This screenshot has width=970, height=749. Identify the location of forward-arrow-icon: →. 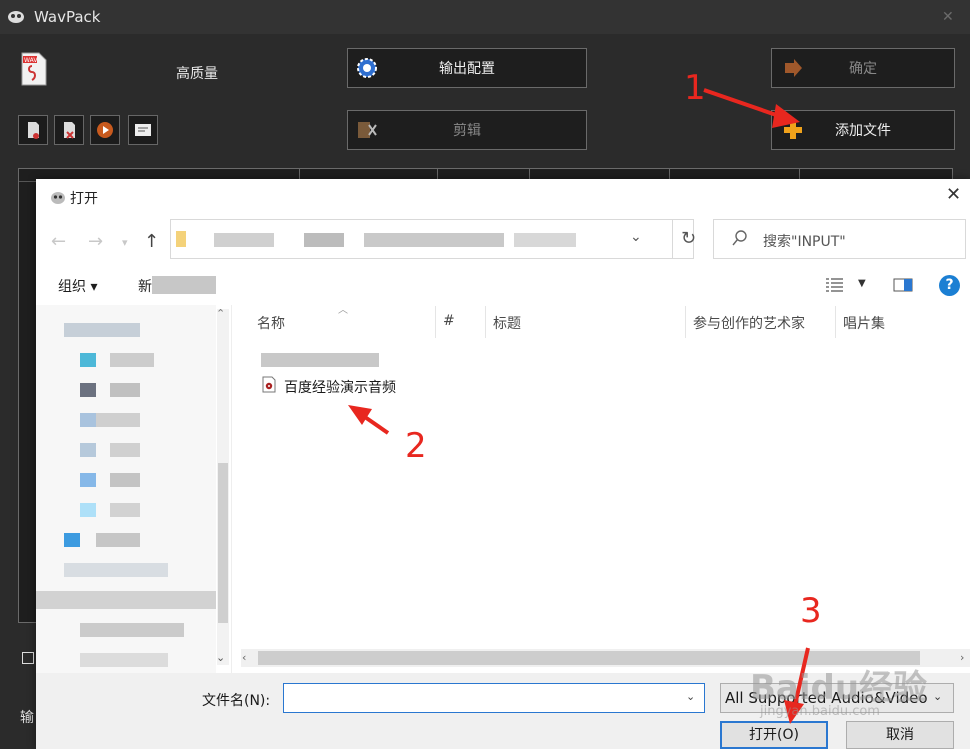
(95, 241).